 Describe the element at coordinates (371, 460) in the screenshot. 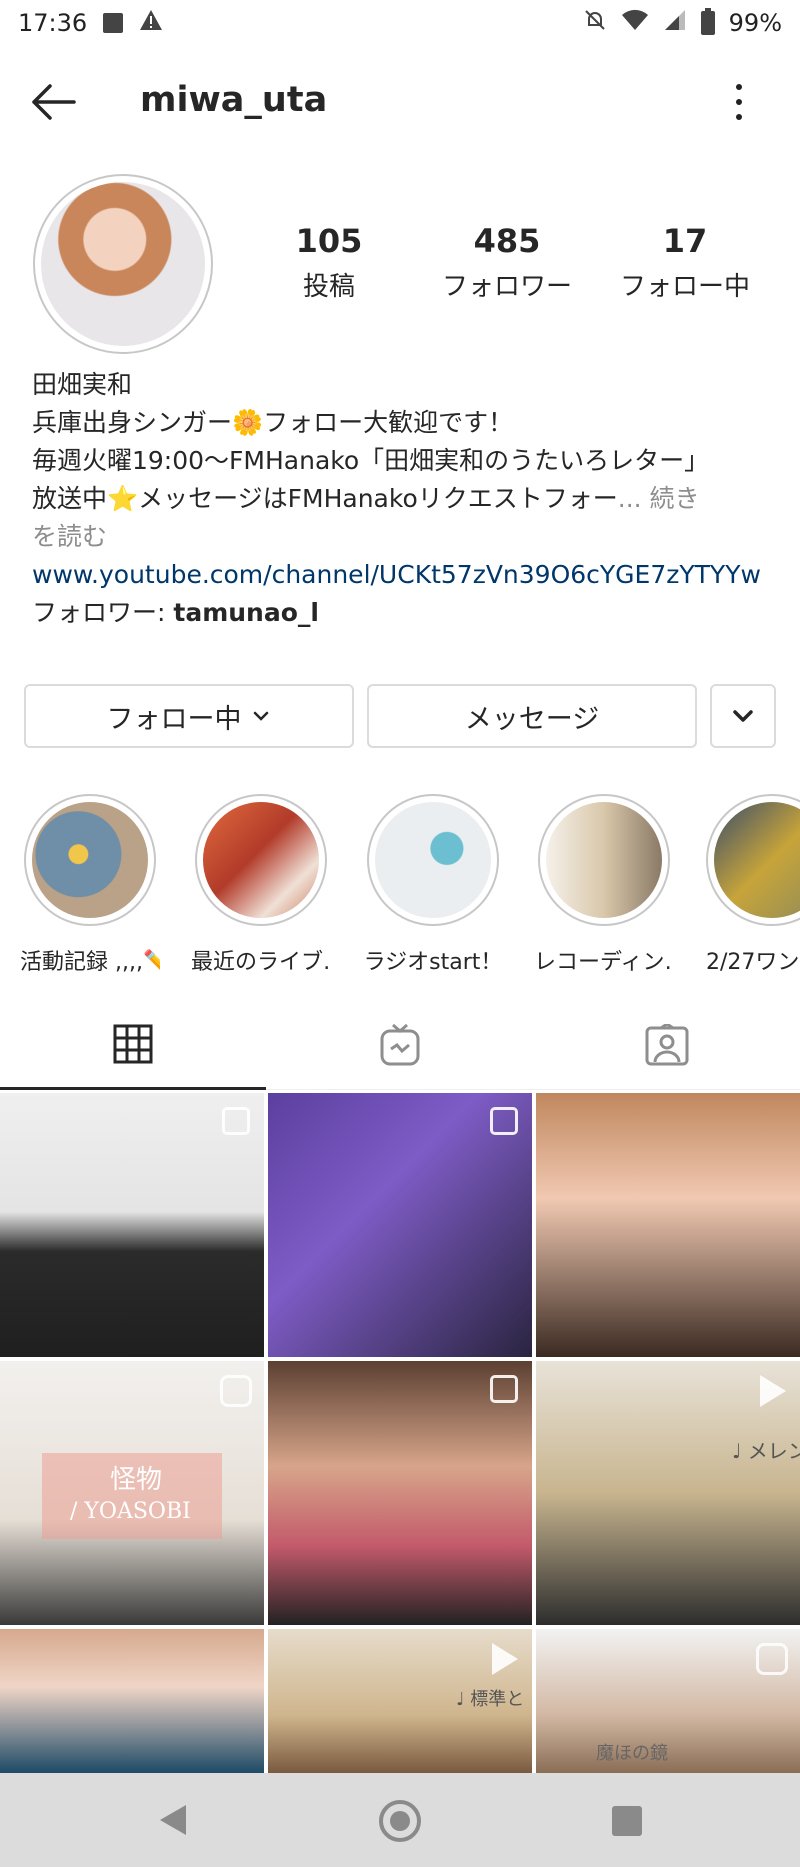

I see `bio-line: 毎週火曜19:00〜FMHanako「田畑実和のうたいろレター」` at that location.